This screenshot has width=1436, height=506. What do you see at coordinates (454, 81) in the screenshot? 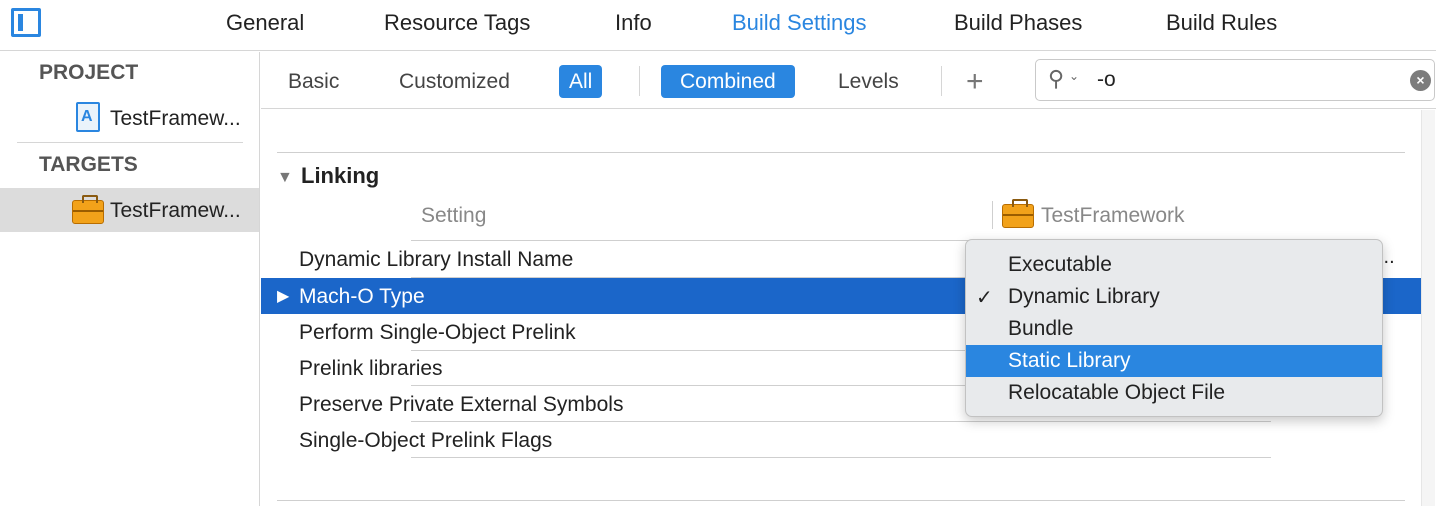
I see `filter-customized-button: Customized` at bounding box center [454, 81].